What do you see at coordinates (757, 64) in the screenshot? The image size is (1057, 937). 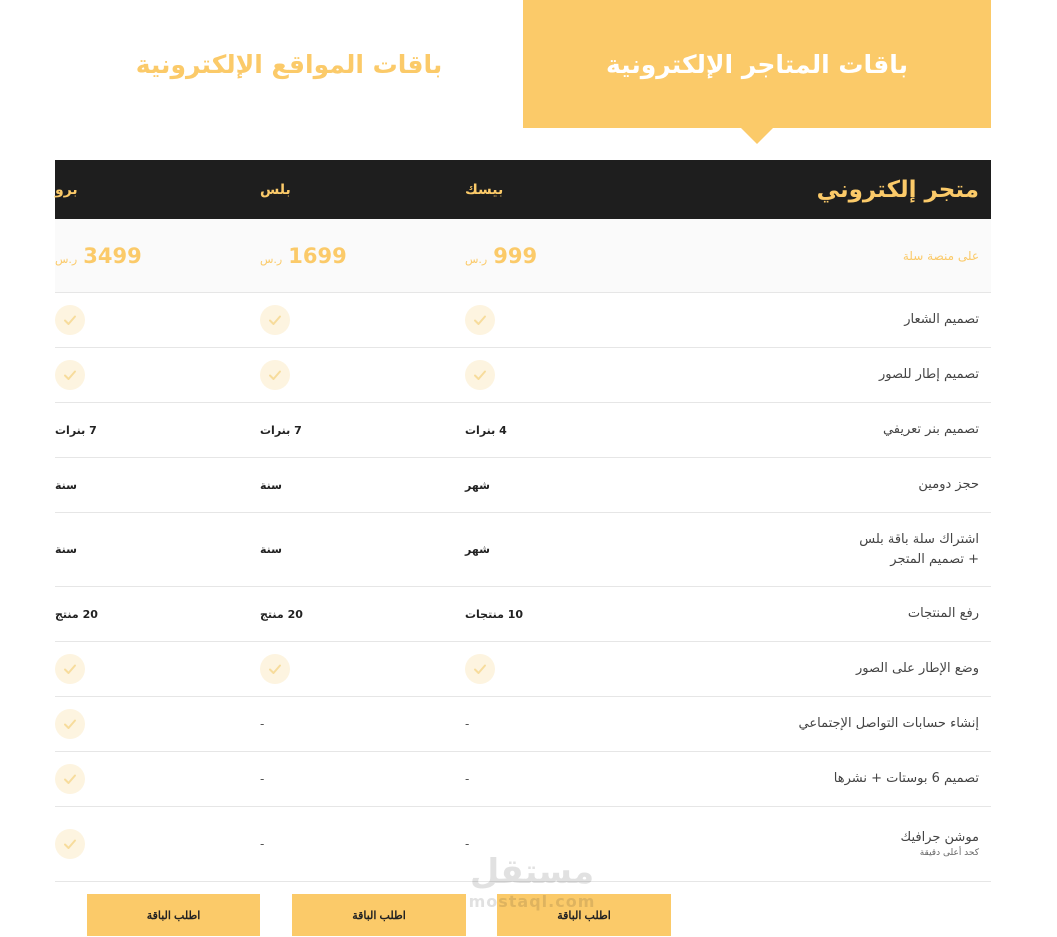 I see `tab-stores-label: باقات المتاجر الإلكترونية` at bounding box center [757, 64].